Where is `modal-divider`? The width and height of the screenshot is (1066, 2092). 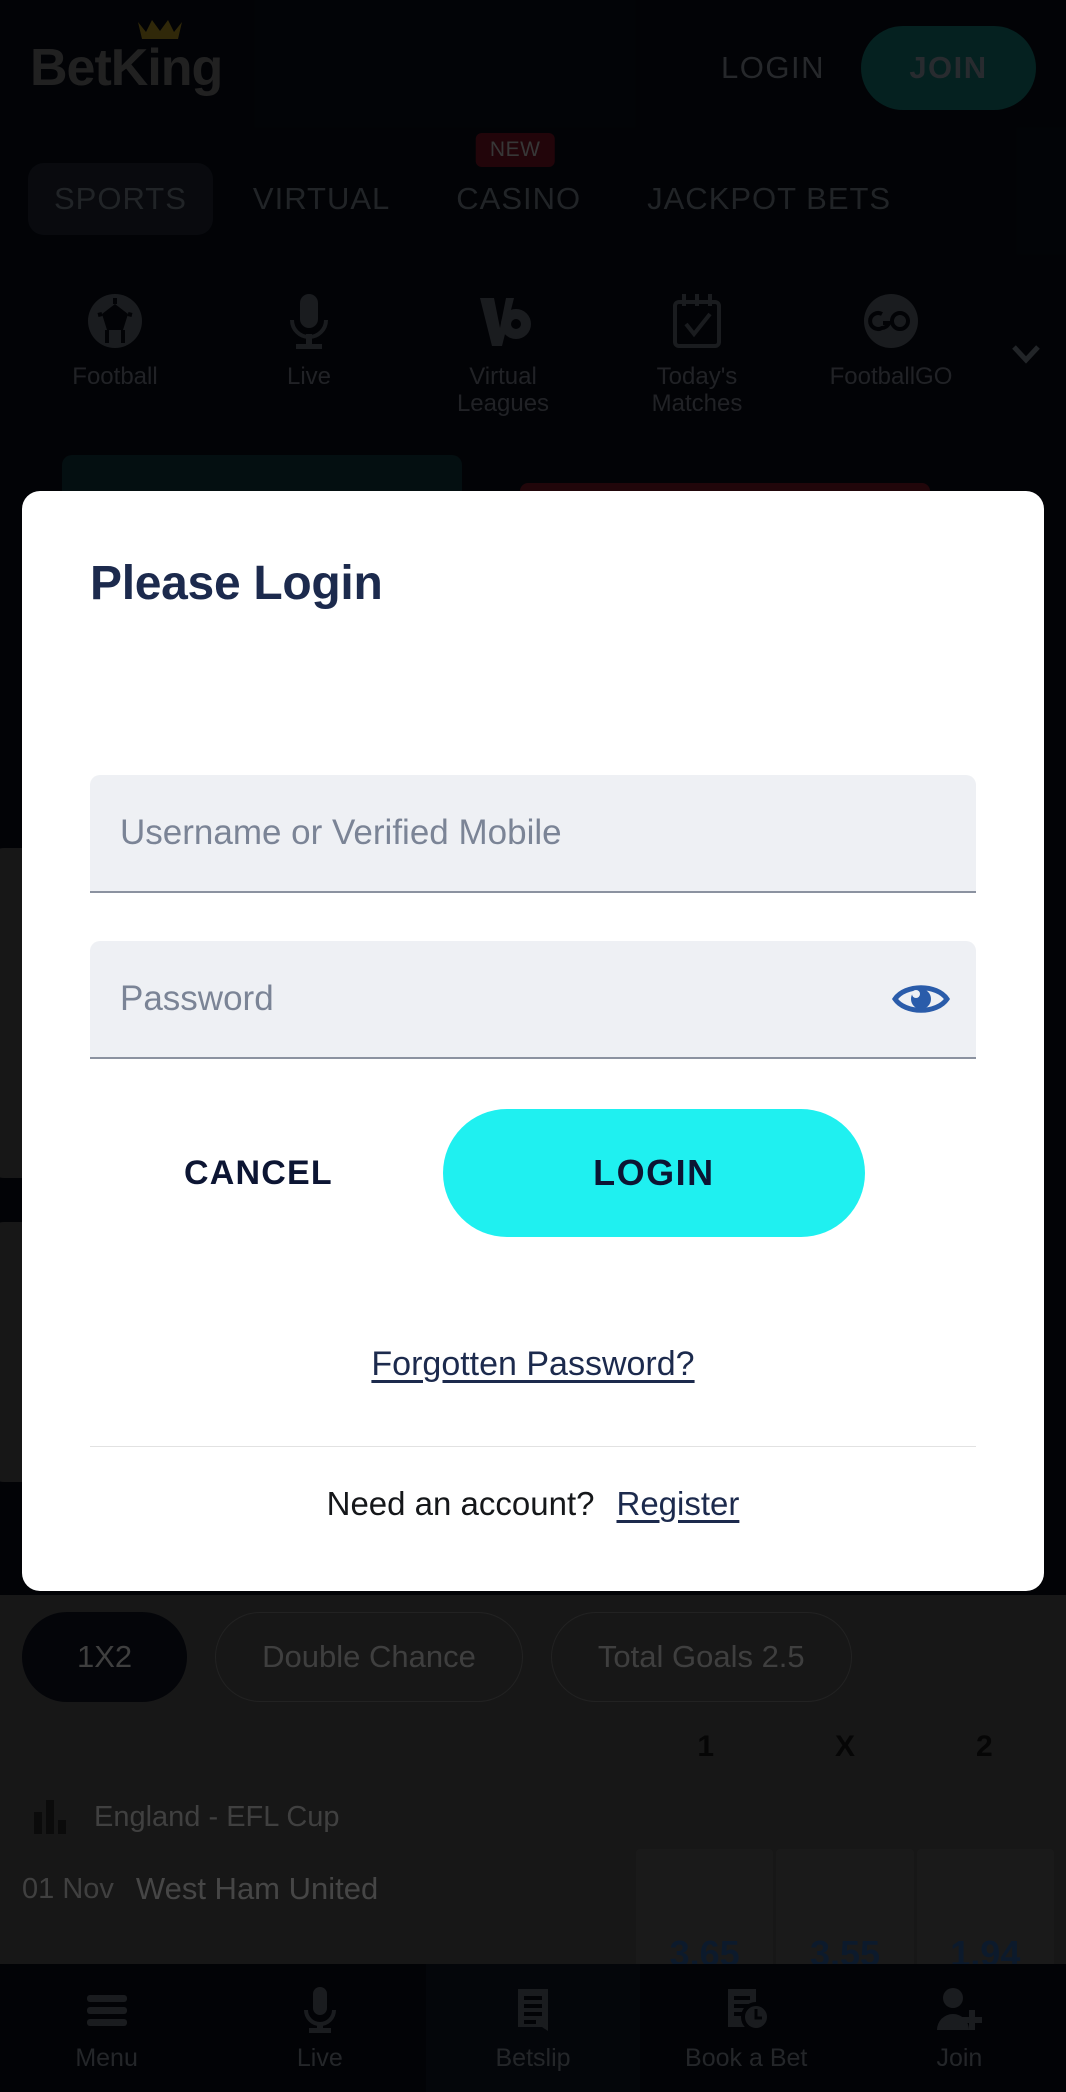
modal-divider is located at coordinates (533, 1446).